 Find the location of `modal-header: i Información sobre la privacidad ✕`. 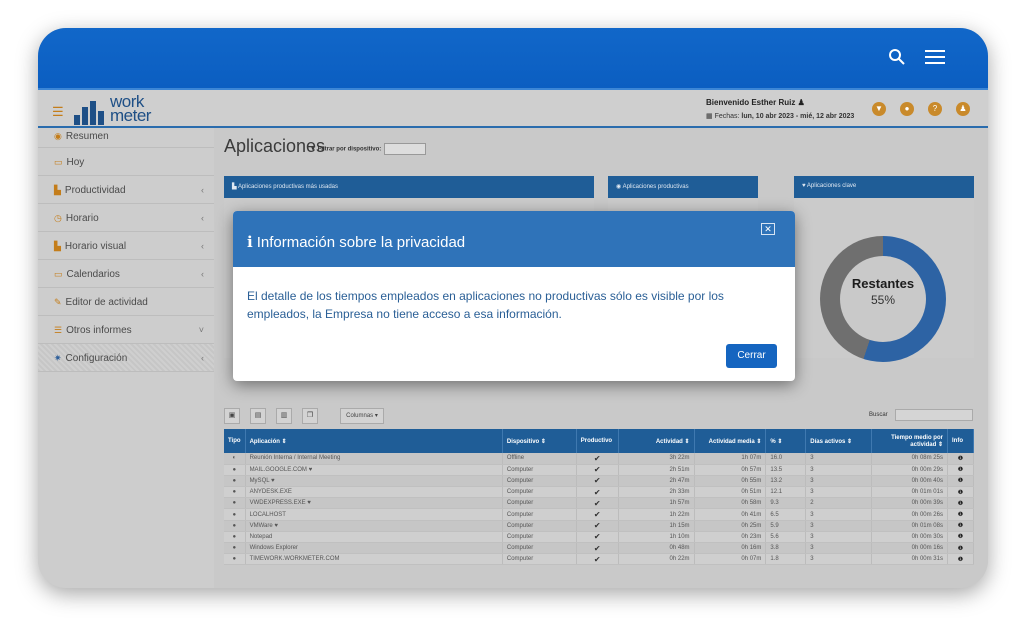

modal-header: i Información sobre la privacidad ✕ is located at coordinates (514, 239).